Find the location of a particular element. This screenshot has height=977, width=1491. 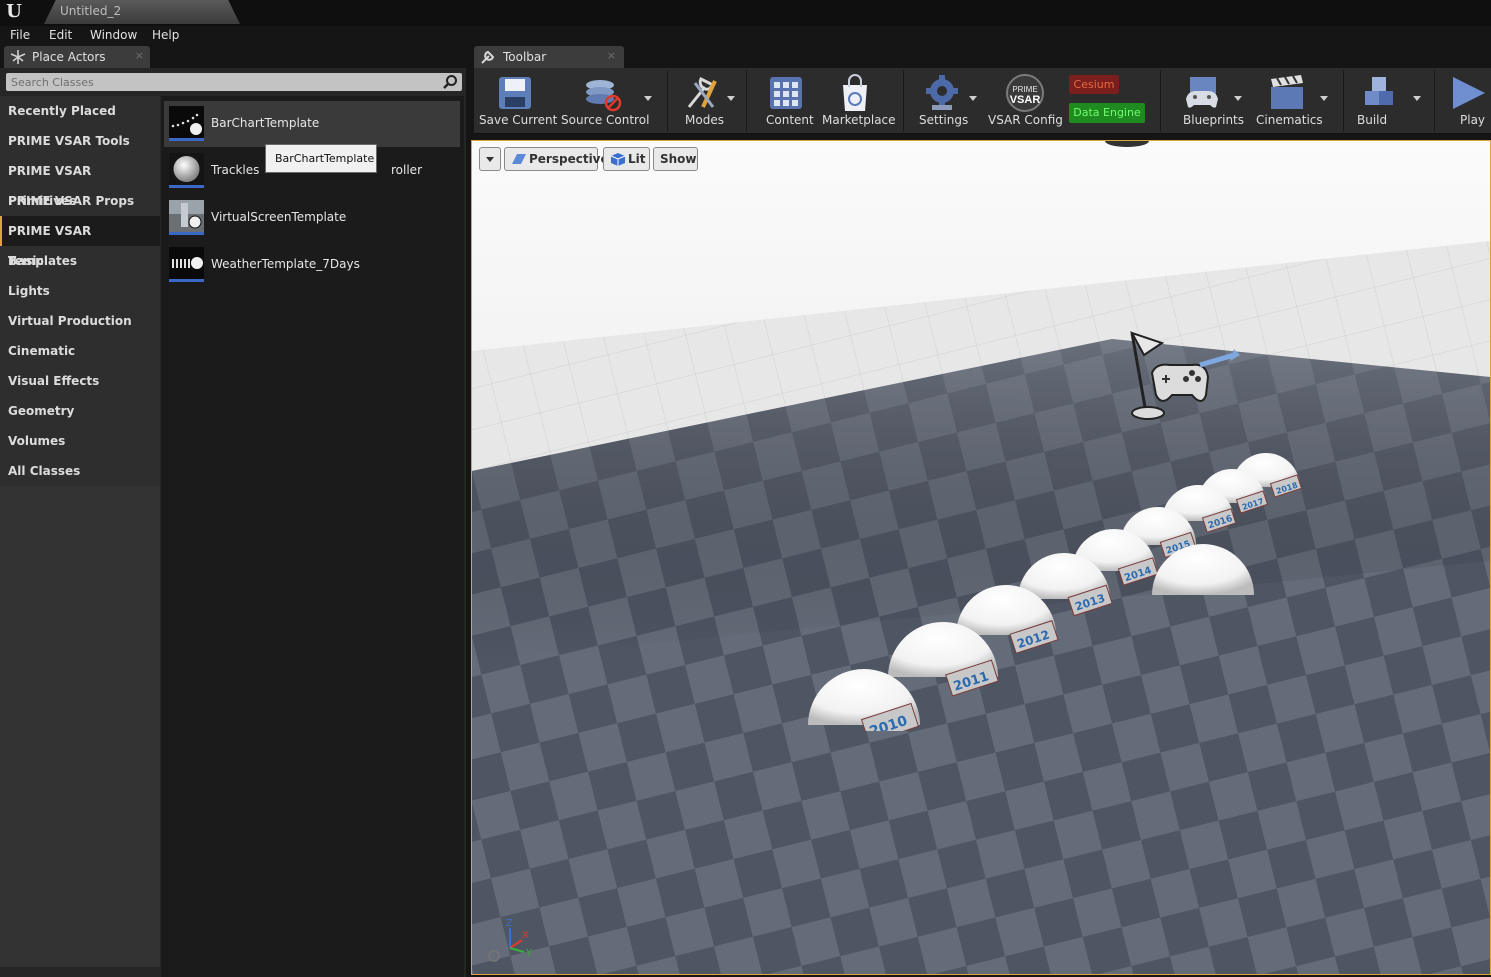

bar-chart-thumb is located at coordinates (186, 123).